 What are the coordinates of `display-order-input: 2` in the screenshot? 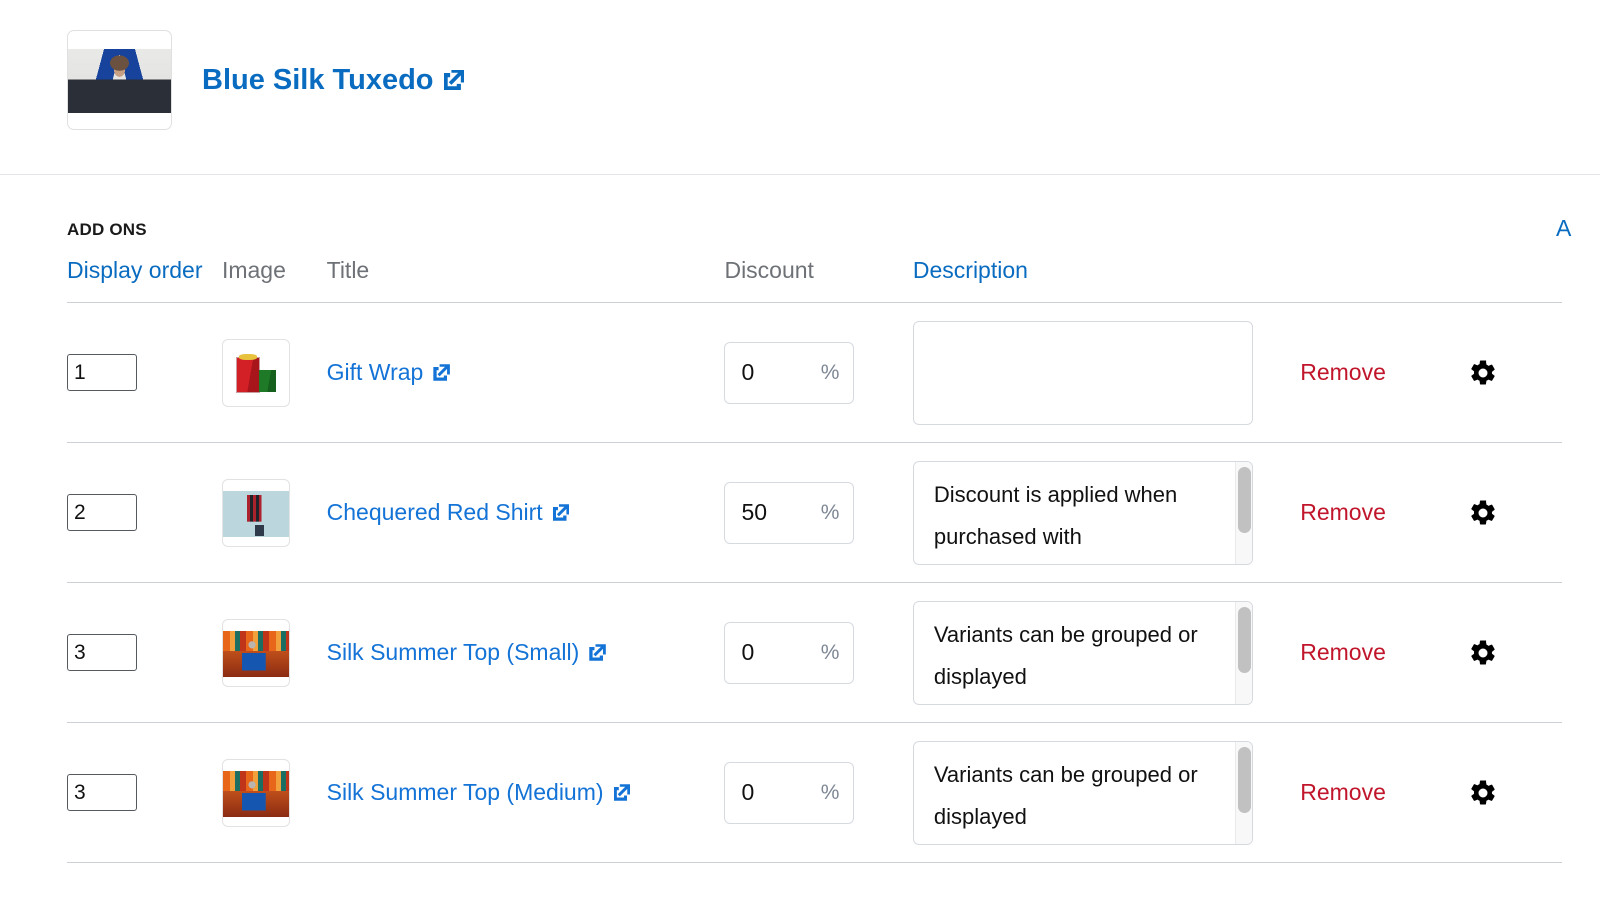 It's located at (102, 512).